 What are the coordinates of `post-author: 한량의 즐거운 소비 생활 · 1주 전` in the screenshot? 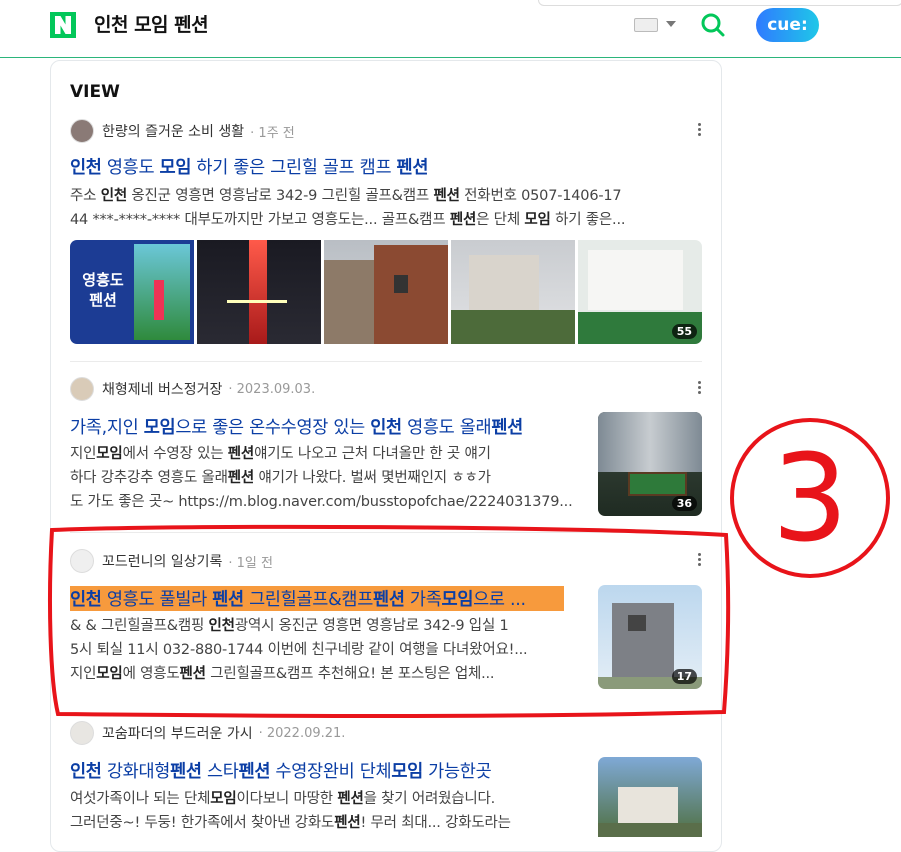 It's located at (182, 131).